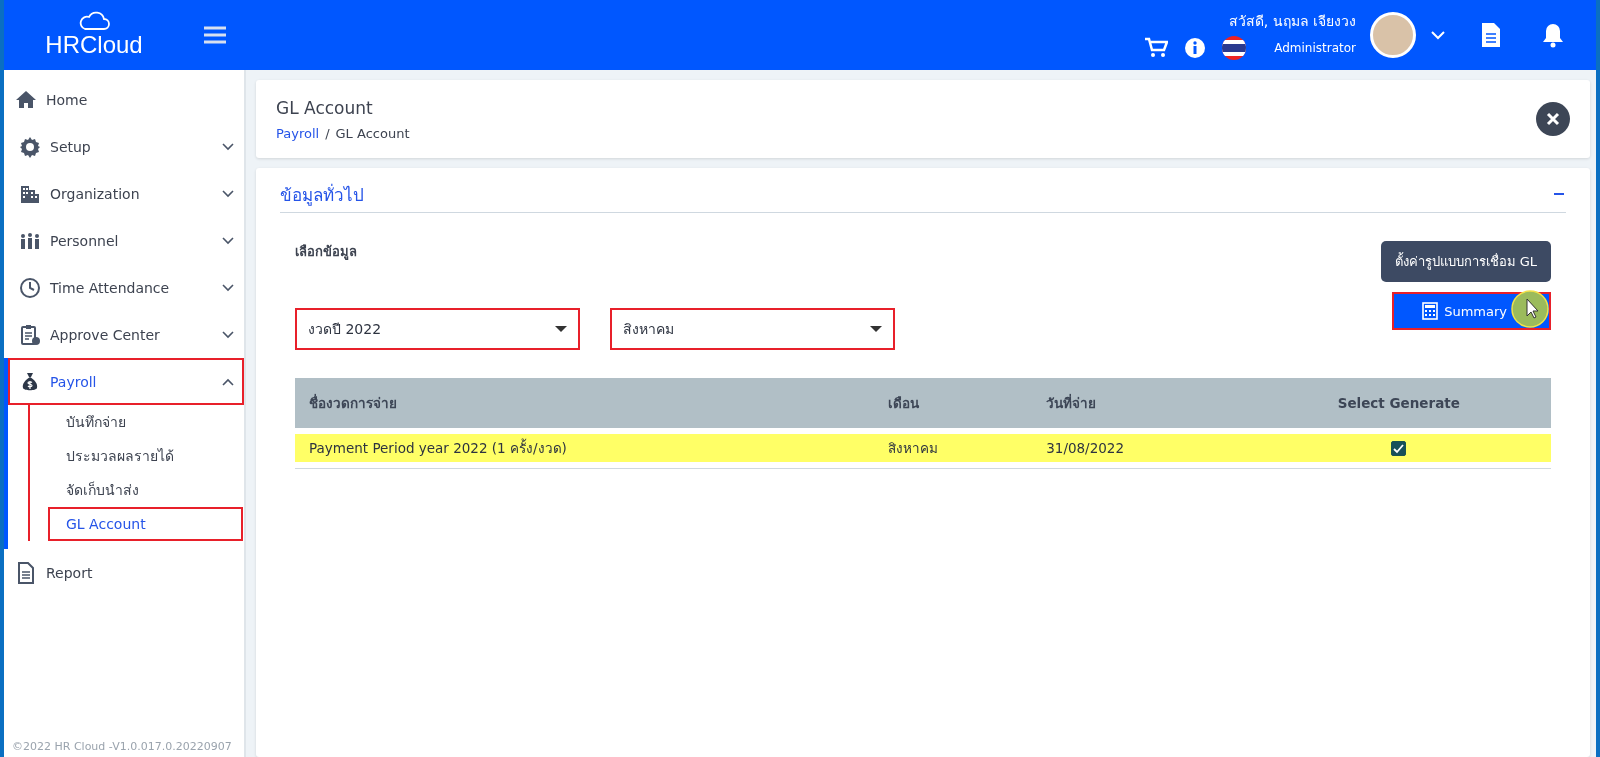  Describe the element at coordinates (953, 403) in the screenshot. I see `column-header: เดือน` at that location.